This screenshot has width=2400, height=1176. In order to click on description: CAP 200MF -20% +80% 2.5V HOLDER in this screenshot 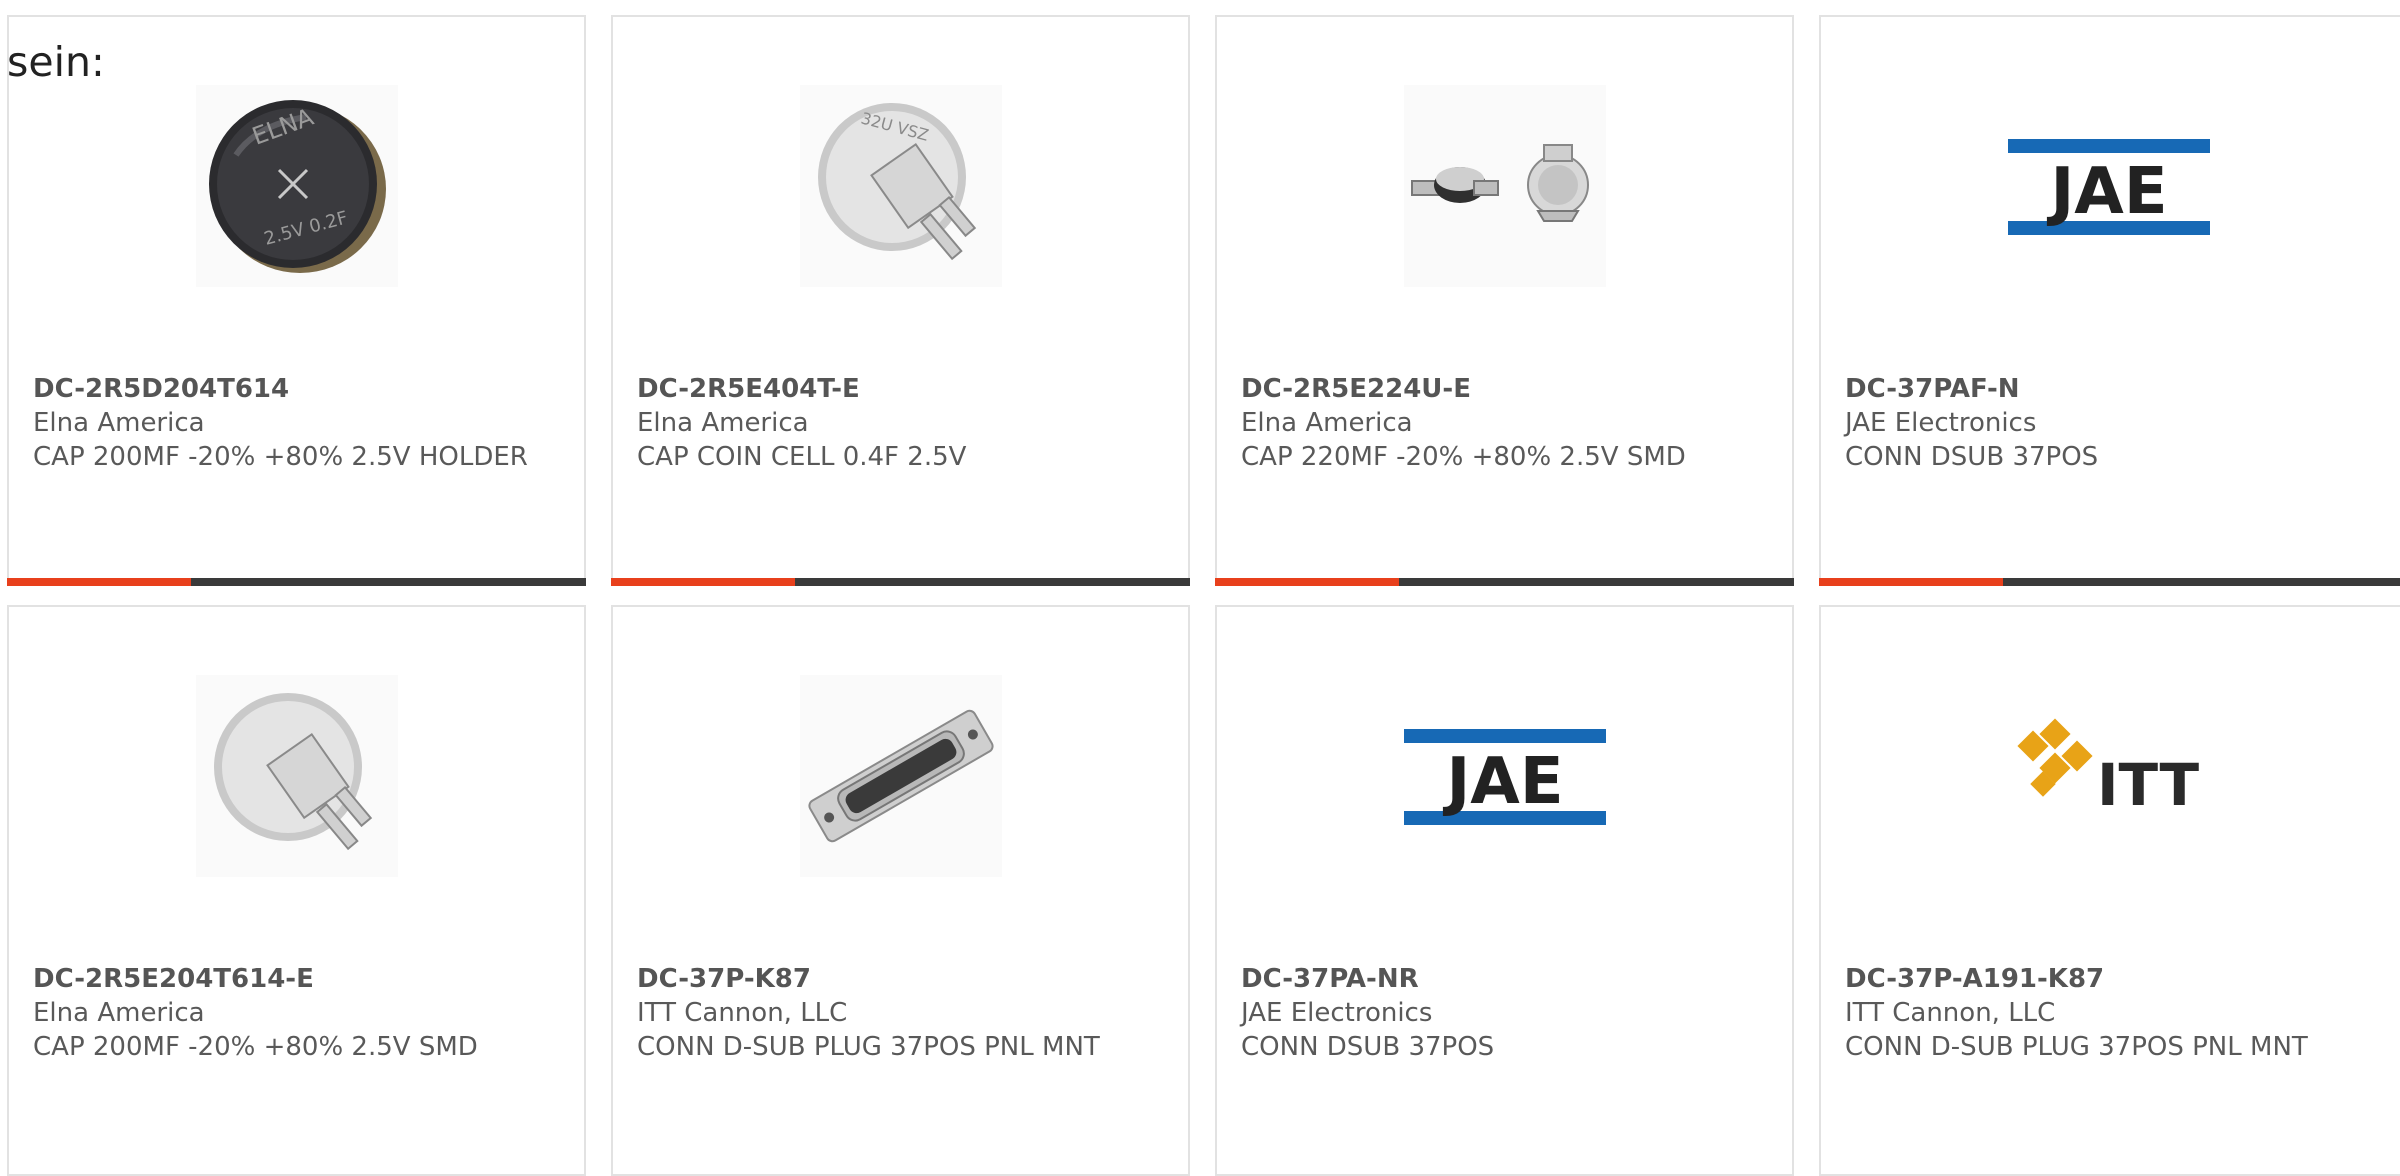, I will do `click(280, 457)`.